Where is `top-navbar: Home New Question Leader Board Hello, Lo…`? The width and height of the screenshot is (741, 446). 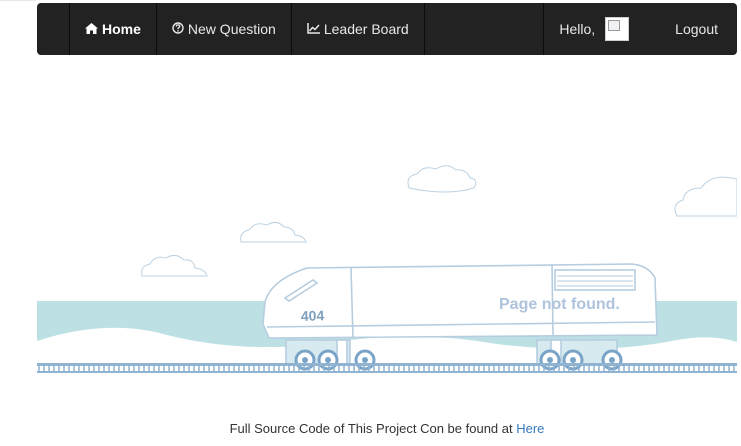
top-navbar: Home New Question Leader Board Hello, Lo… is located at coordinates (387, 29).